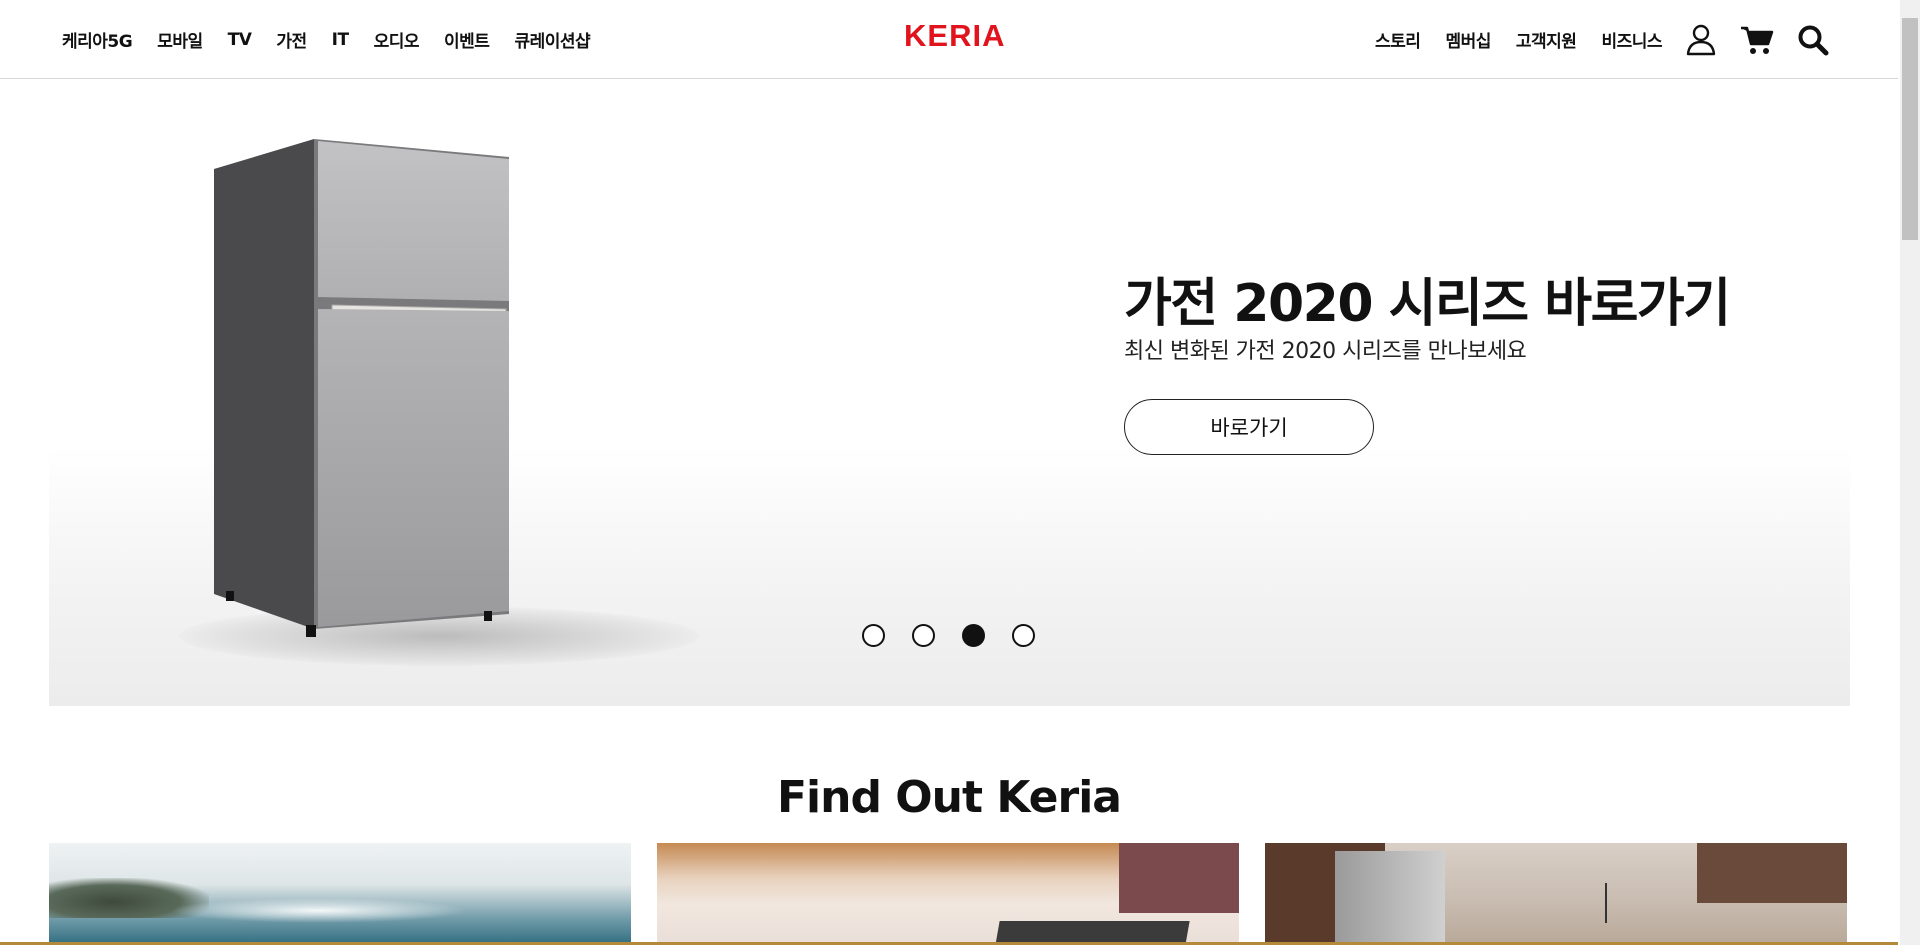  Describe the element at coordinates (1590, 39) in the screenshot. I see `secondary-nav: 스토리 멤버십 고객지원 비즈니스` at that location.